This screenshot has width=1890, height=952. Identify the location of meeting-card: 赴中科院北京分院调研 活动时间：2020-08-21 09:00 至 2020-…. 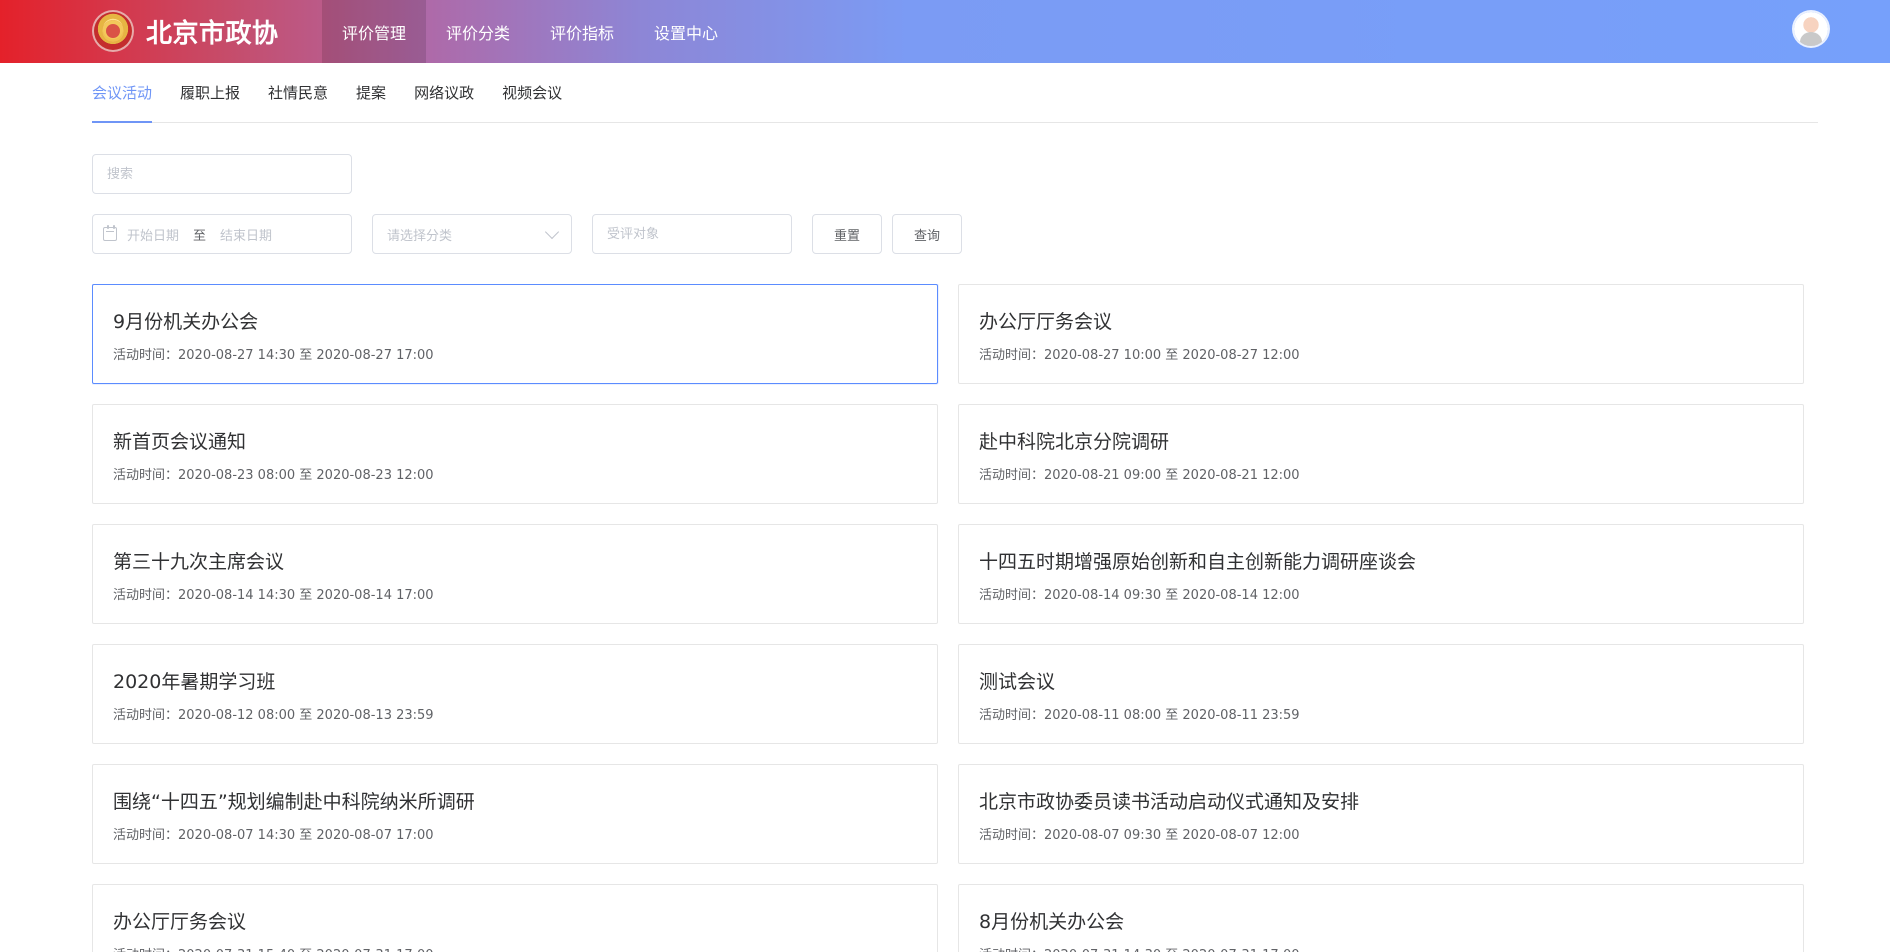
(1381, 454).